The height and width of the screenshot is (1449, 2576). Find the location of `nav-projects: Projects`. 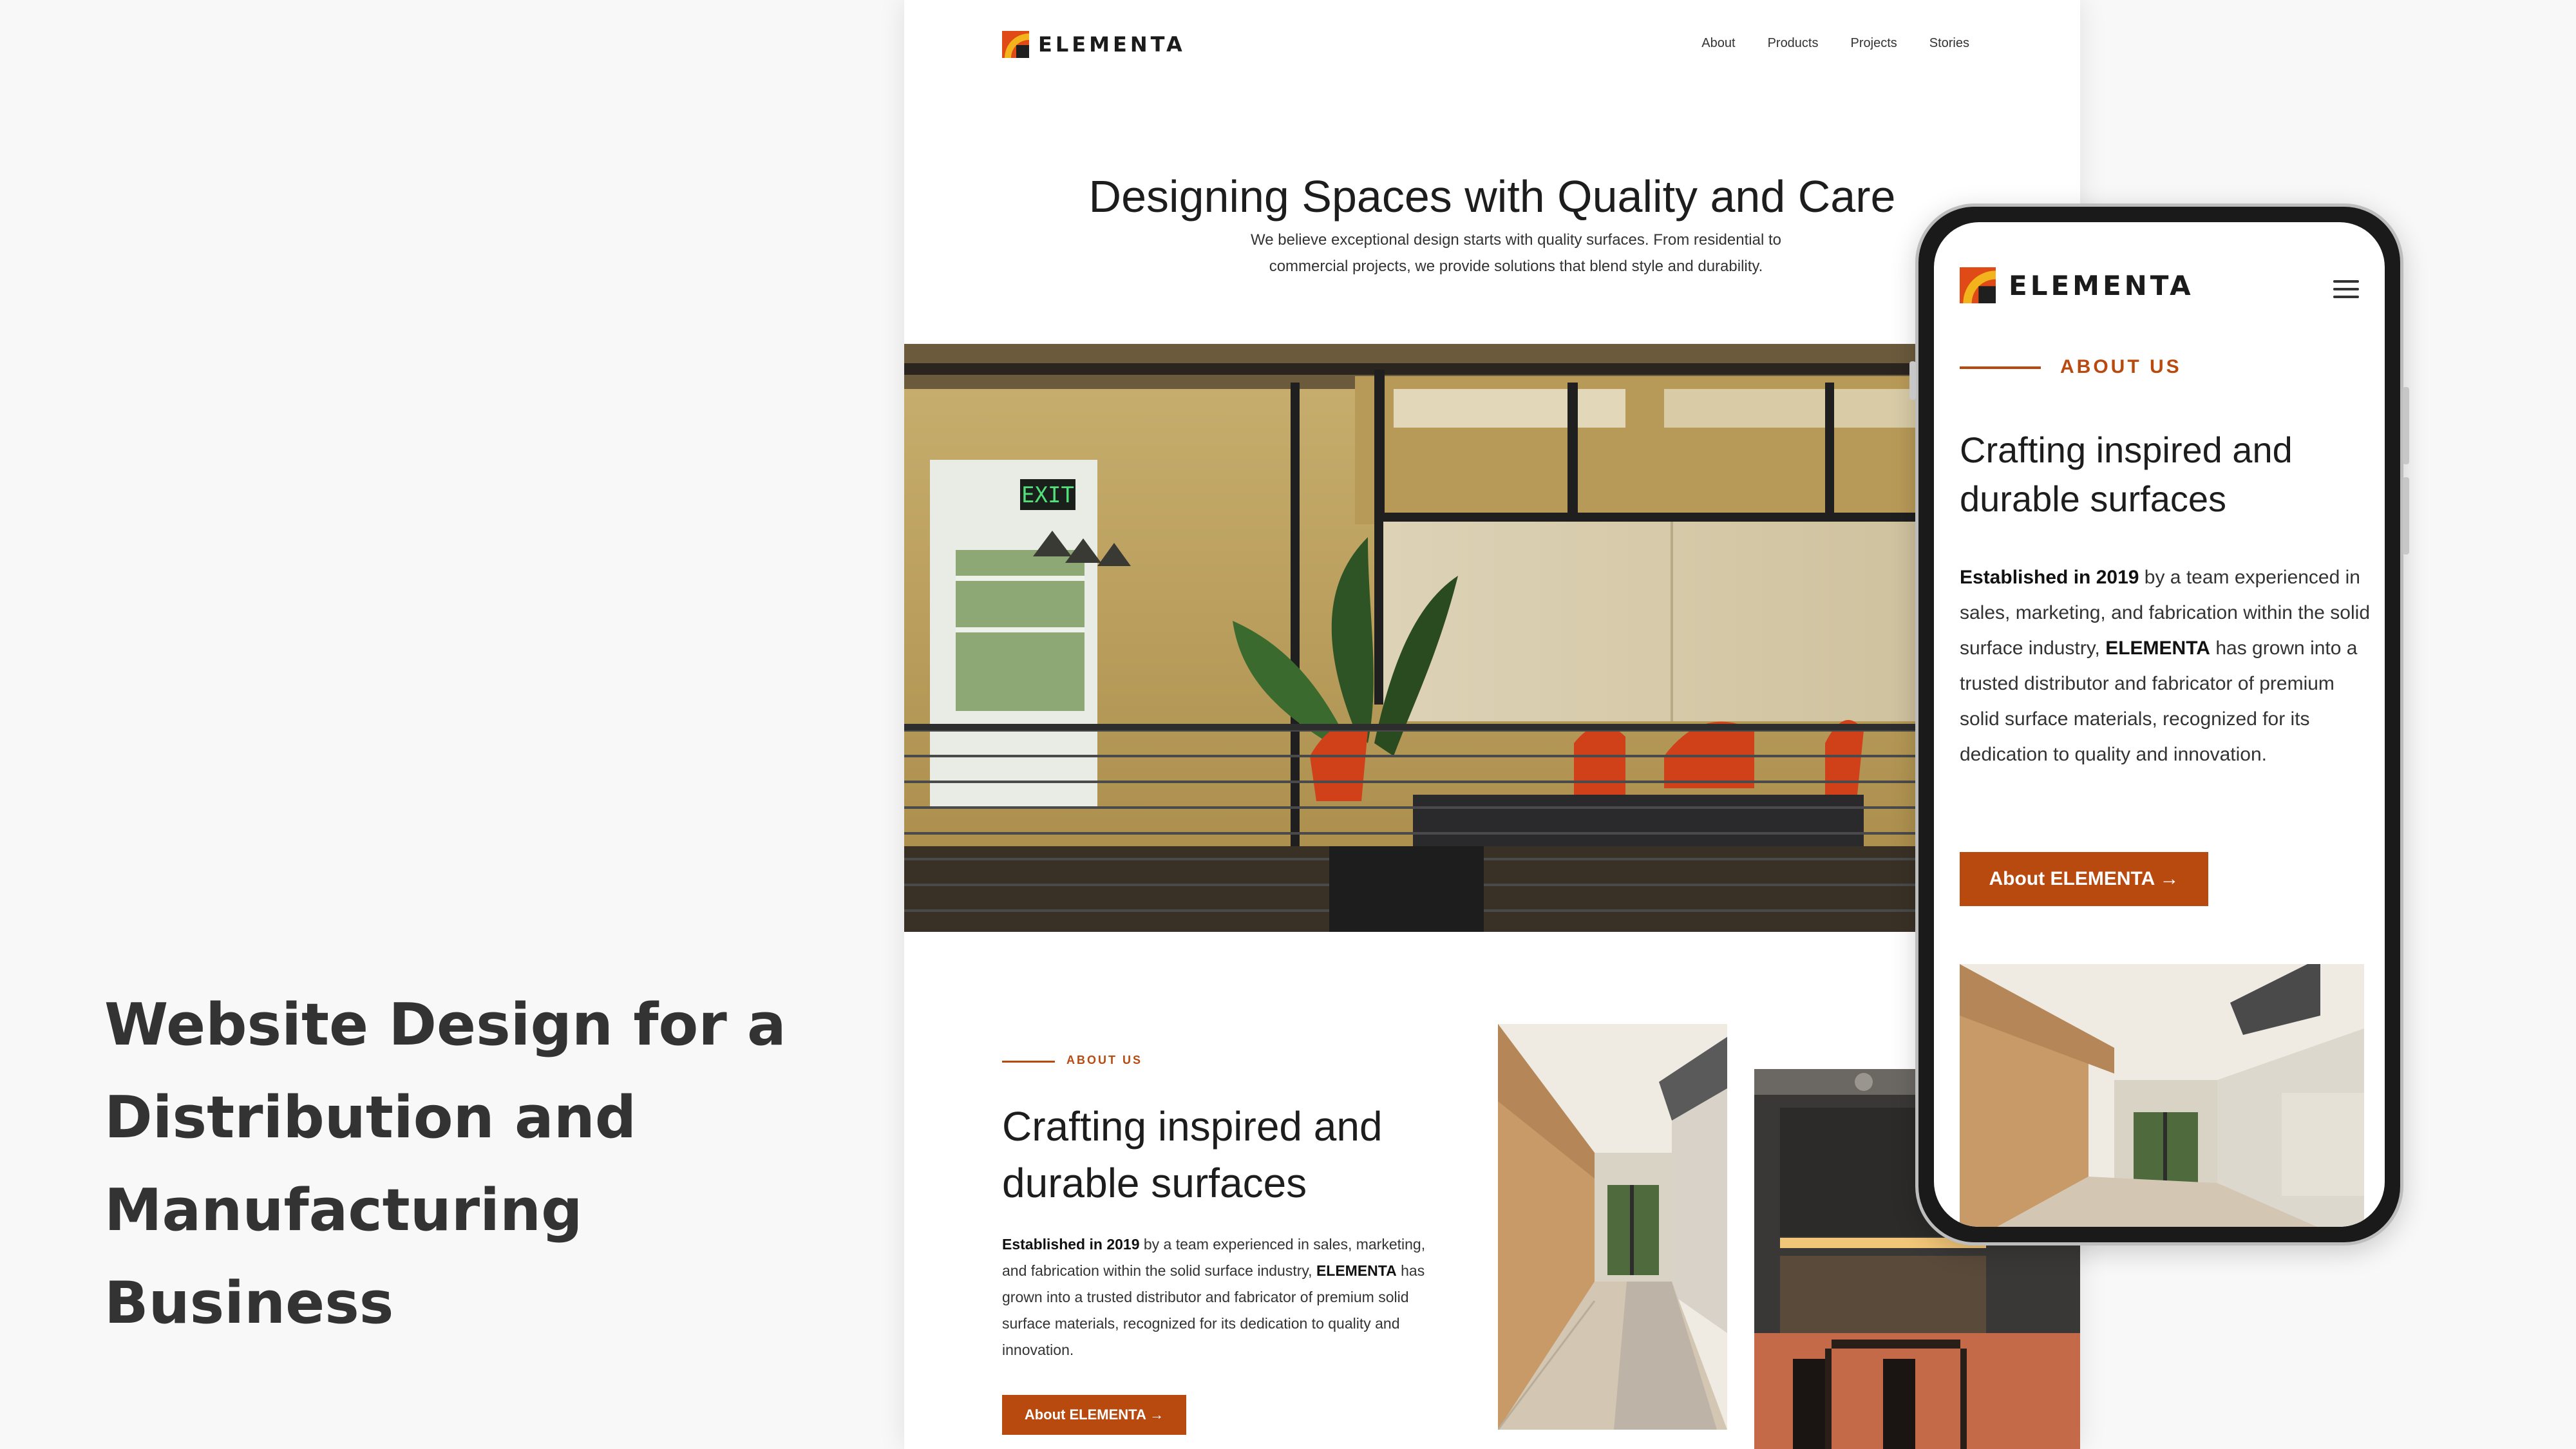

nav-projects: Projects is located at coordinates (1874, 44).